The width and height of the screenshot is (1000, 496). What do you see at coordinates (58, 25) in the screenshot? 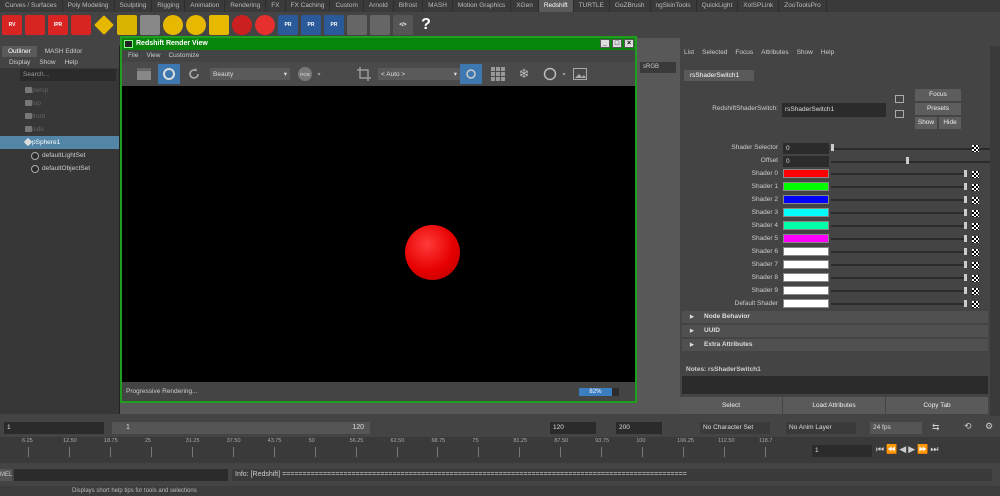
I see `redshift-ipr-icon: IPR` at bounding box center [58, 25].